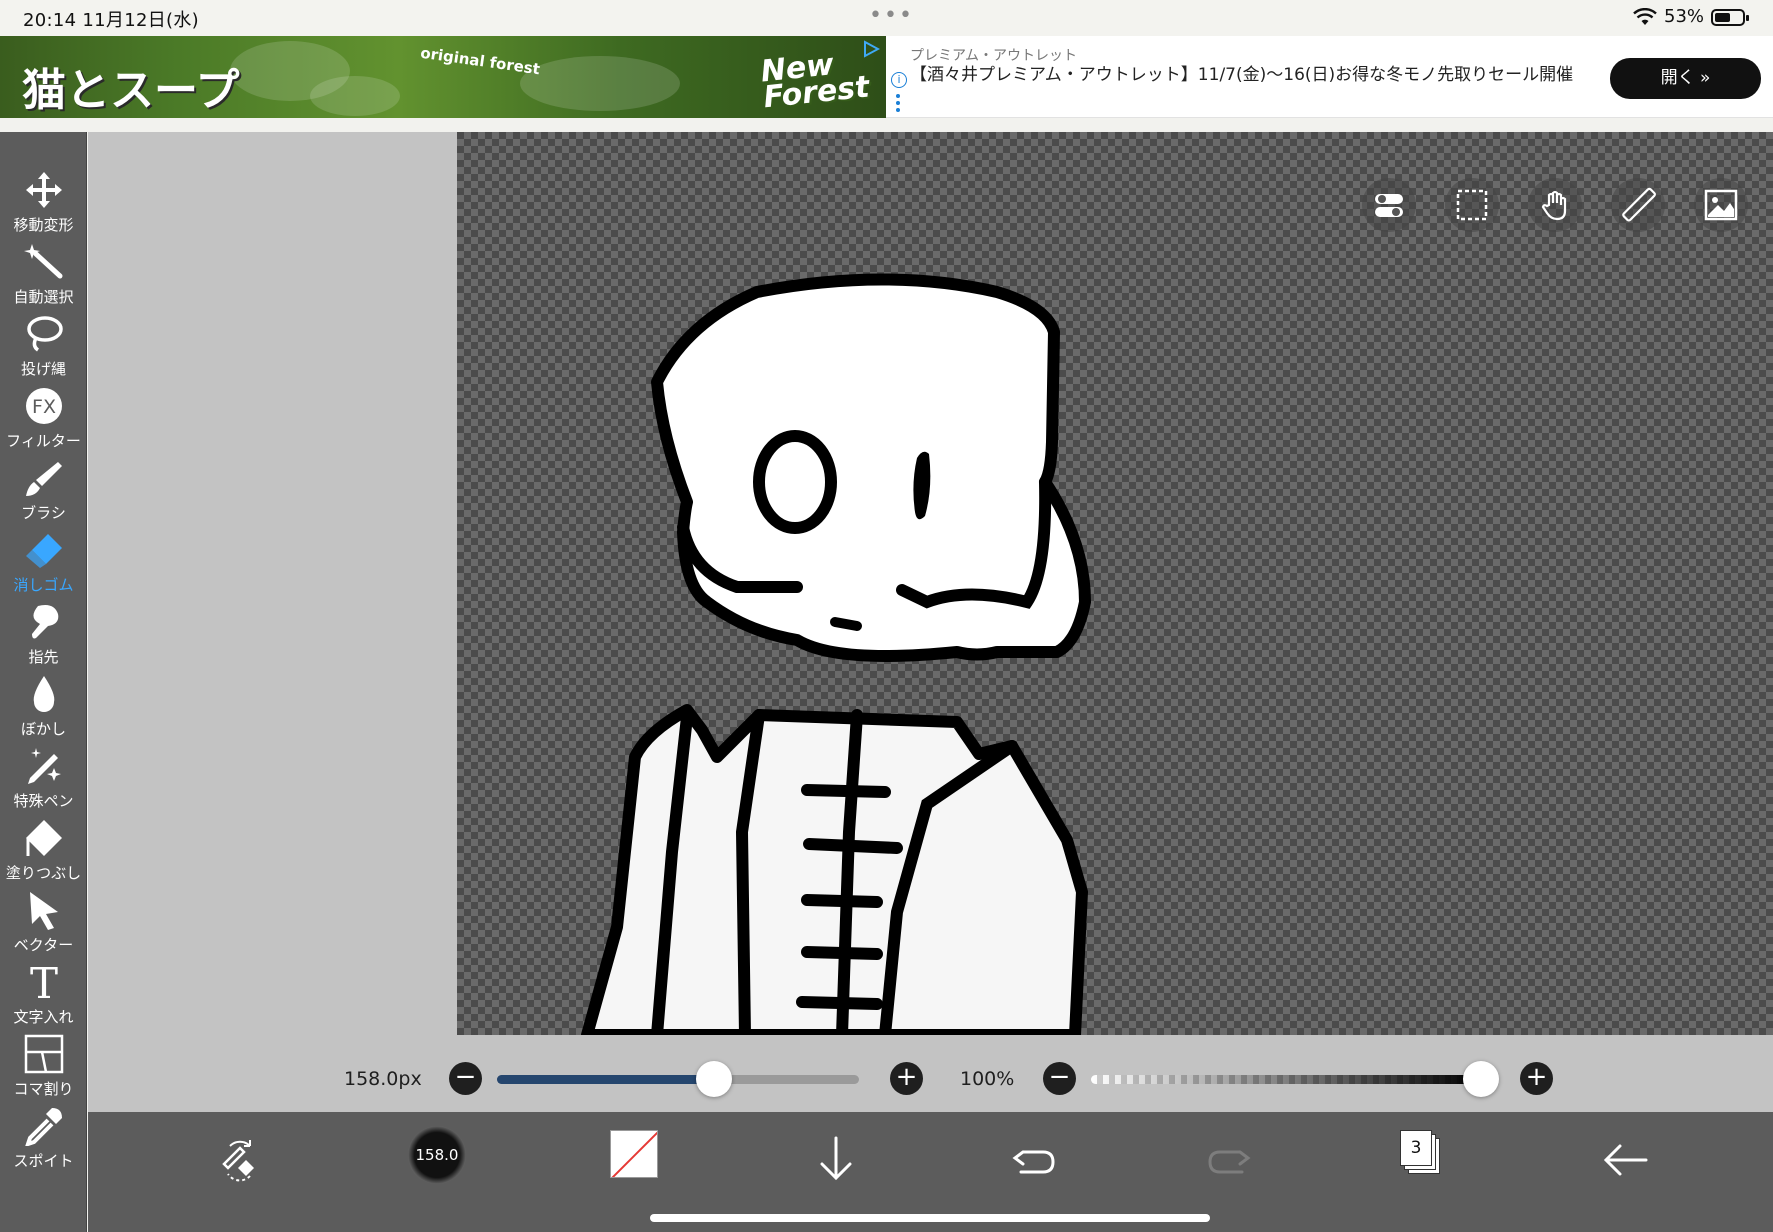 This screenshot has height=1232, width=1773. Describe the element at coordinates (899, 80) in the screenshot. I see `ad-info-icon: i` at that location.